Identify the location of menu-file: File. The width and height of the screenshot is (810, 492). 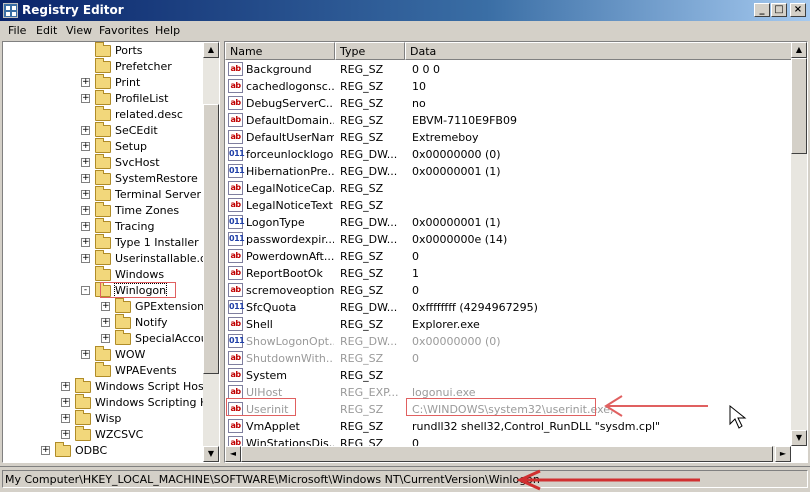
(17, 30).